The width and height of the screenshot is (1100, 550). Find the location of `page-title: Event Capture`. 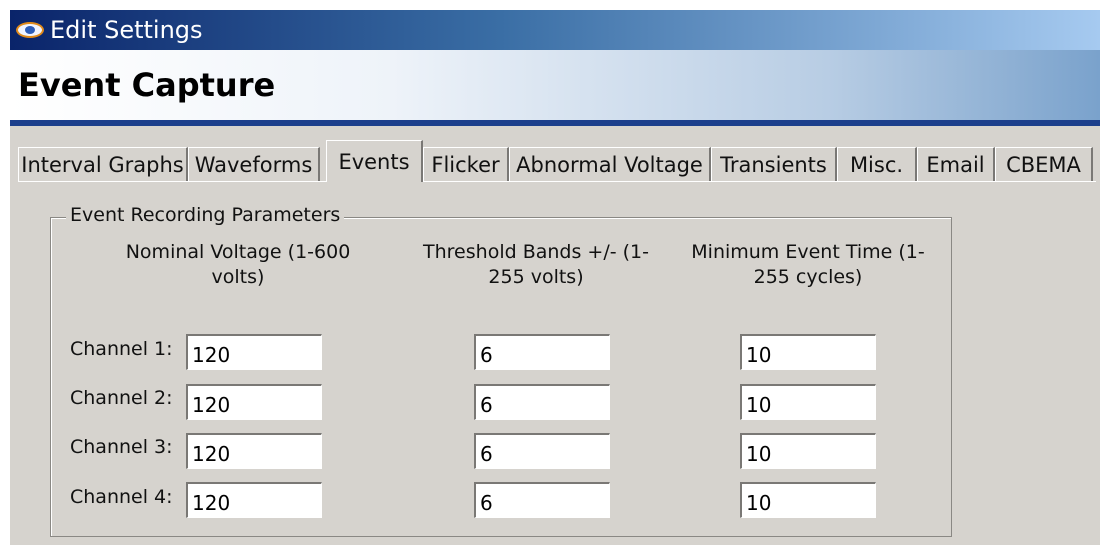

page-title: Event Capture is located at coordinates (147, 85).